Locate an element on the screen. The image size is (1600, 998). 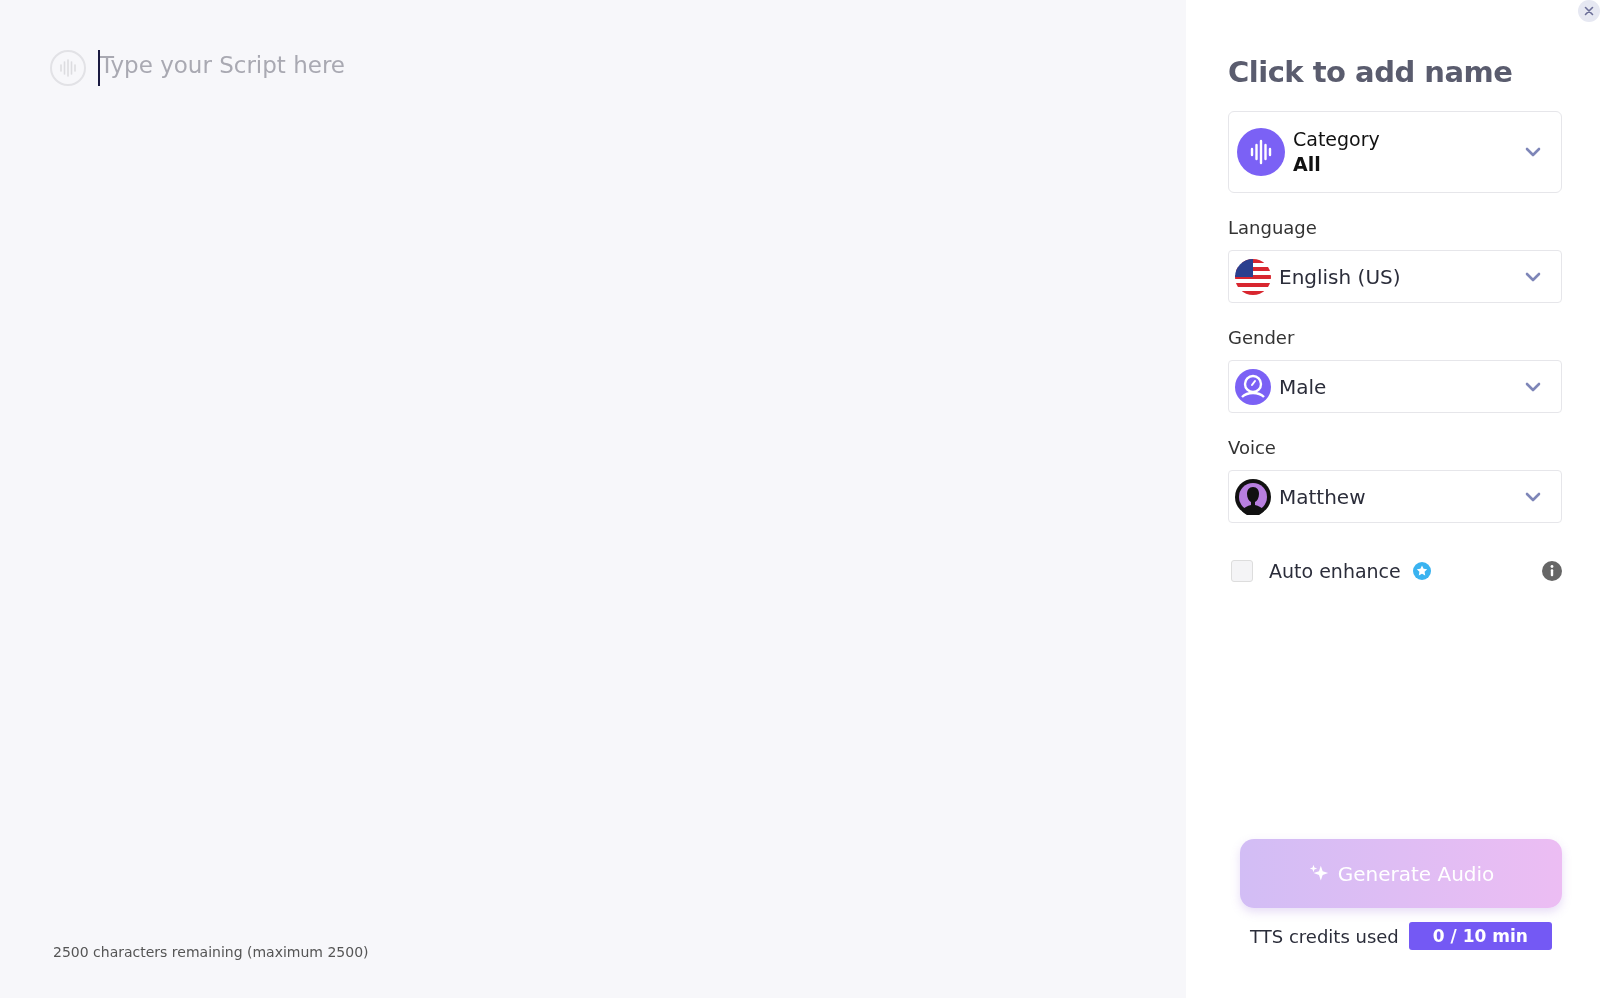
close-button is located at coordinates (1589, 11).